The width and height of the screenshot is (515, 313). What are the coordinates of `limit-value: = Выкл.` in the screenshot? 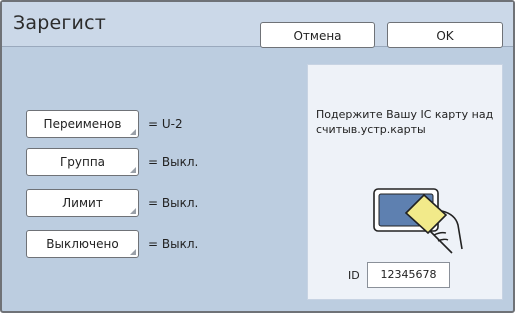 It's located at (173, 203).